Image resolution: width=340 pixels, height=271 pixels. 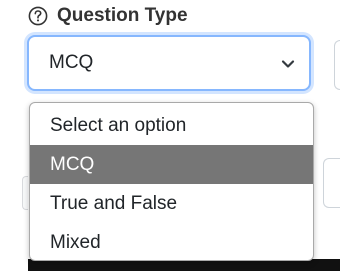 I want to click on question-circle-icon, so click(x=38, y=16).